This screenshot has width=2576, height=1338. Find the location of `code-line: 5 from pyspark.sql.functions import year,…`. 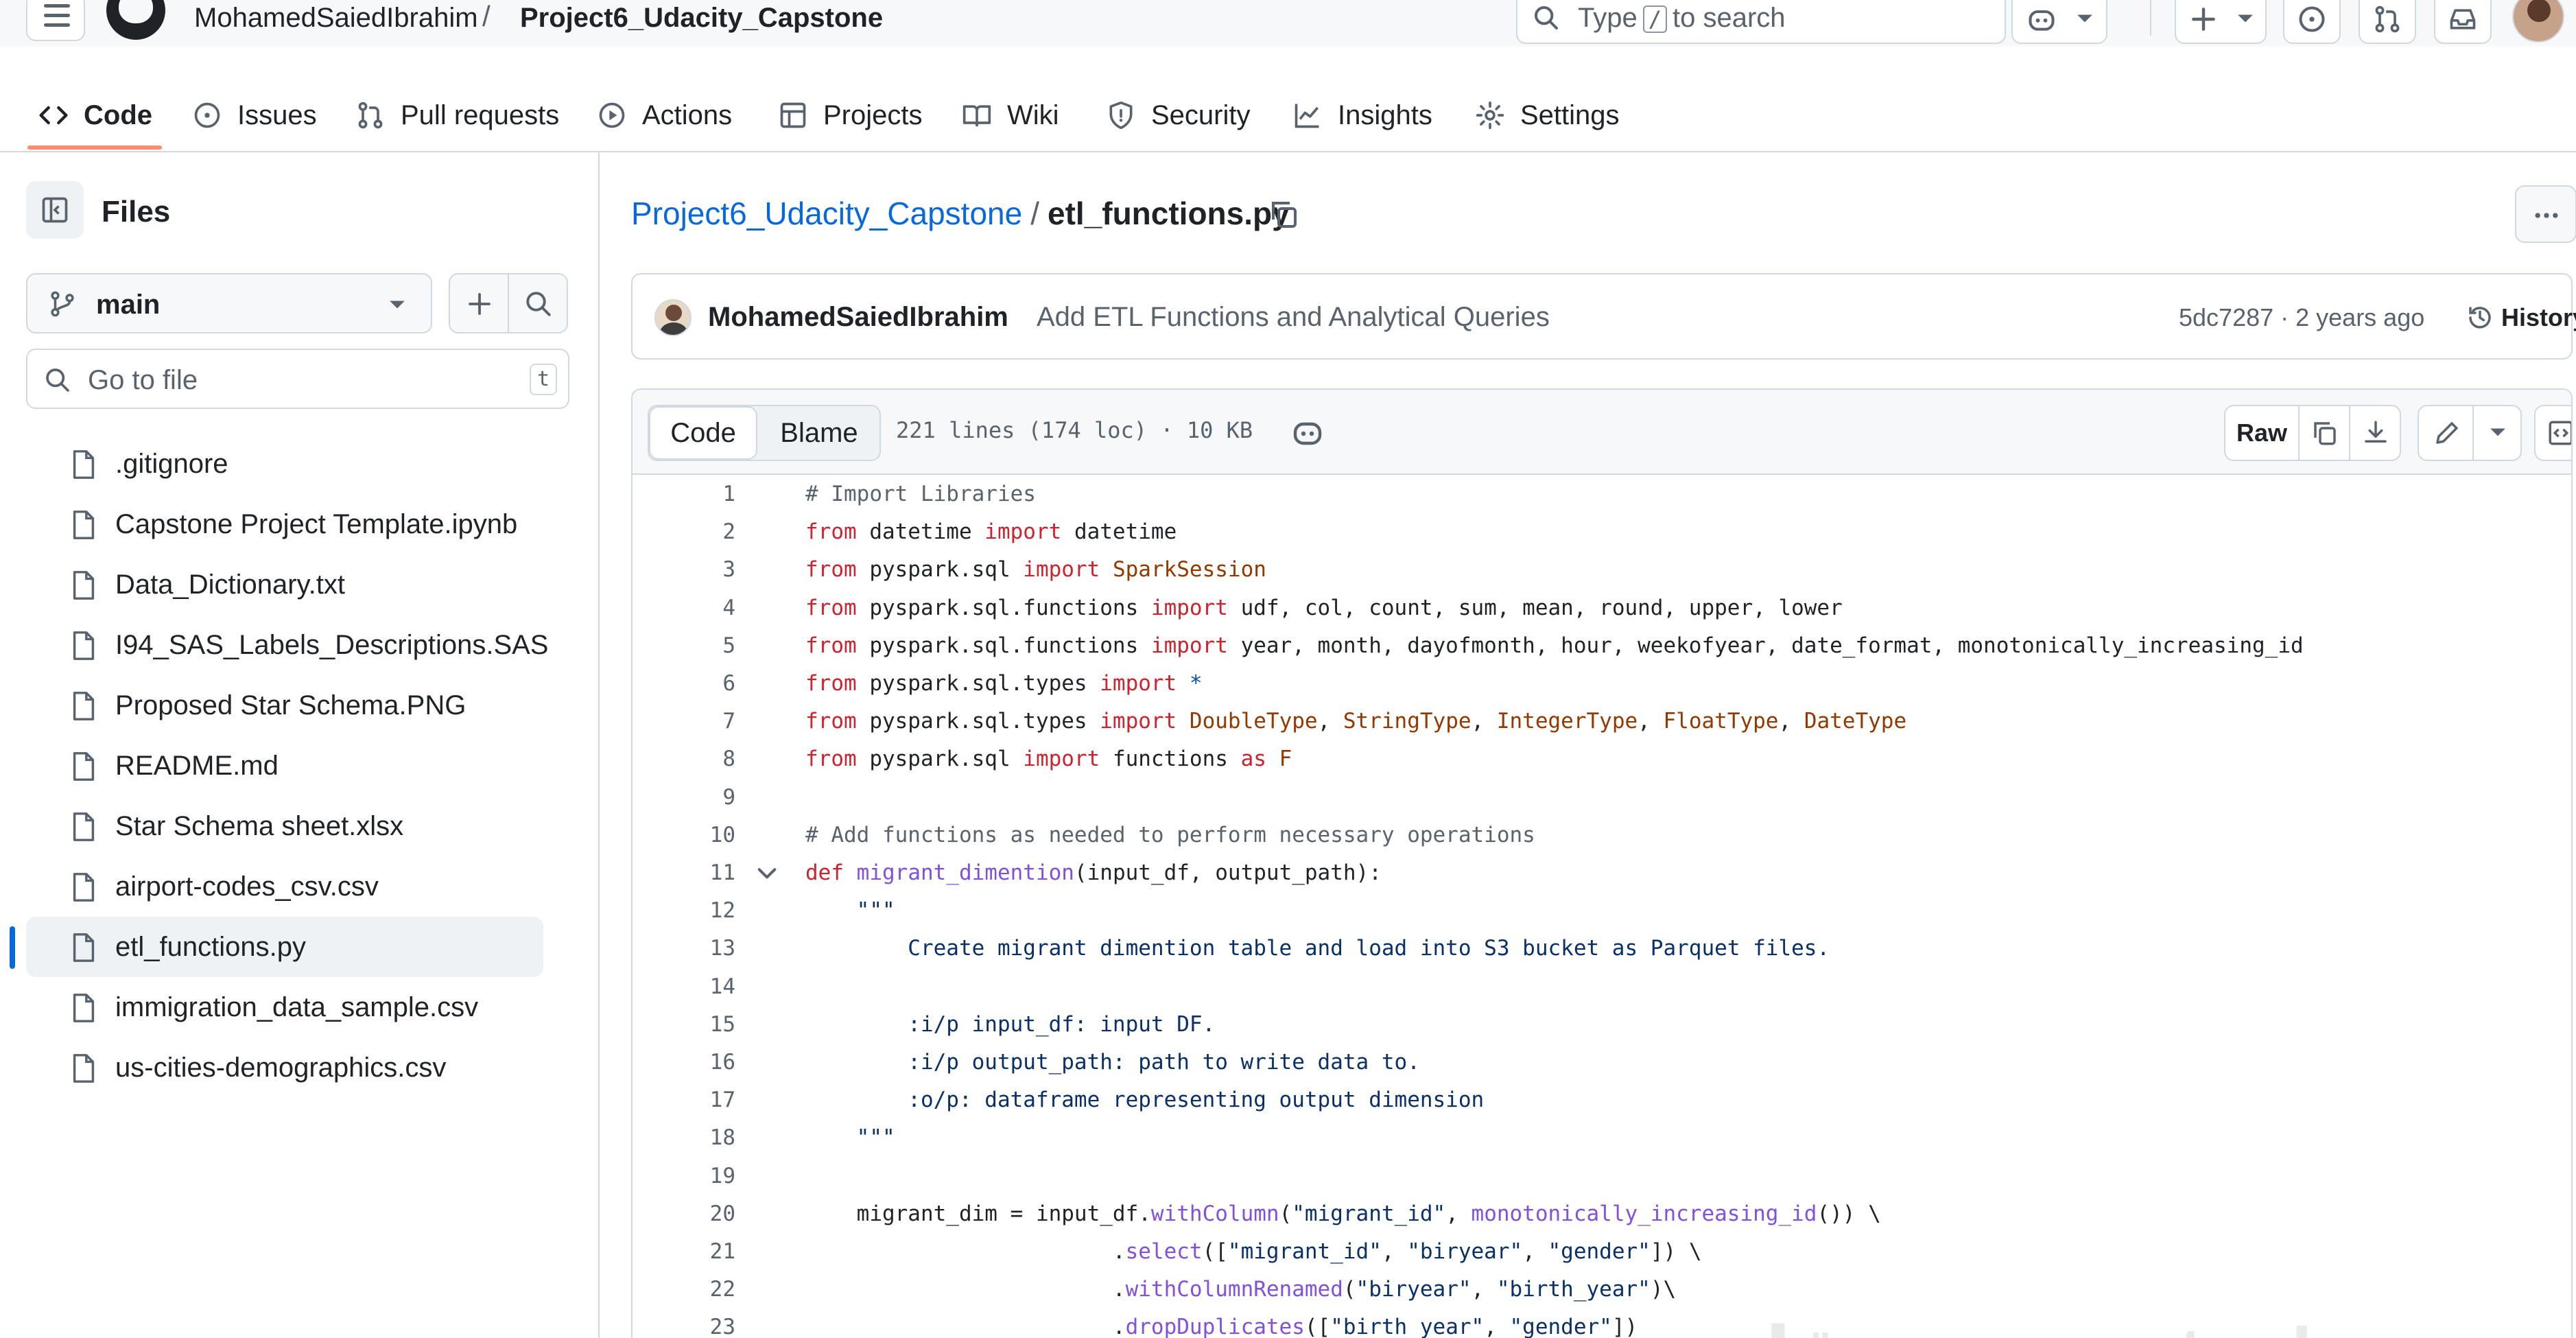

code-line: 5 from pyspark.sql.functions import year,… is located at coordinates (1602, 647).